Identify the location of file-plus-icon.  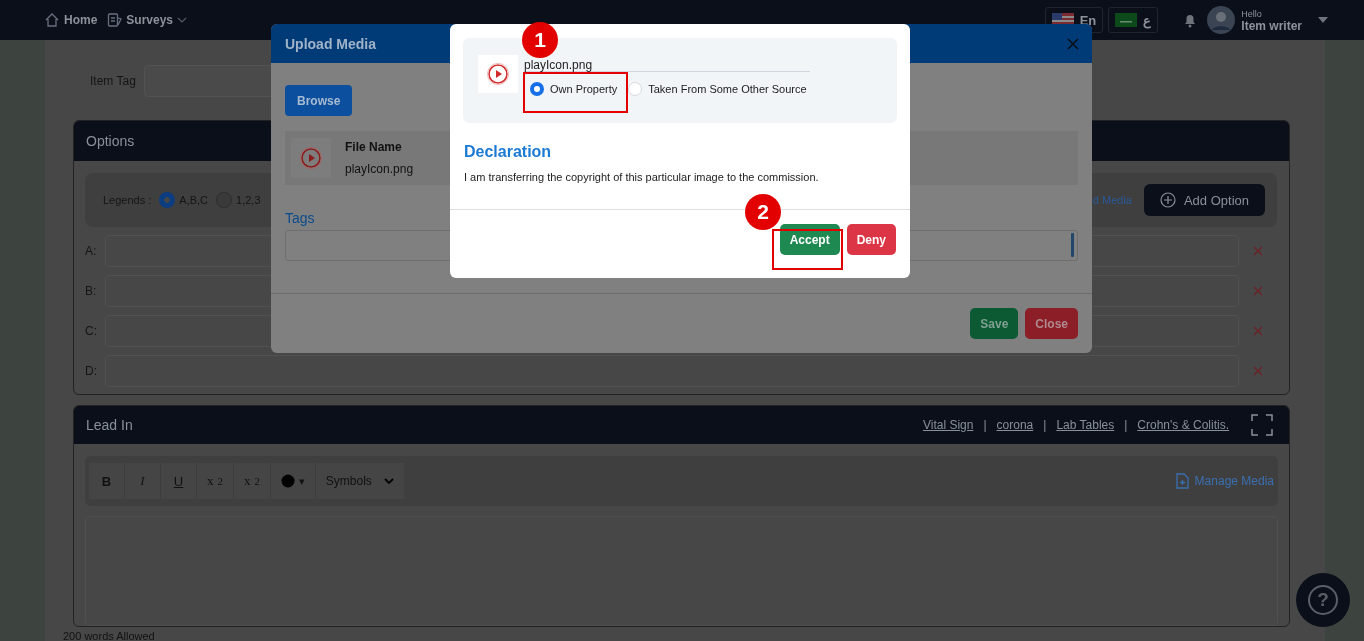
(1182, 481).